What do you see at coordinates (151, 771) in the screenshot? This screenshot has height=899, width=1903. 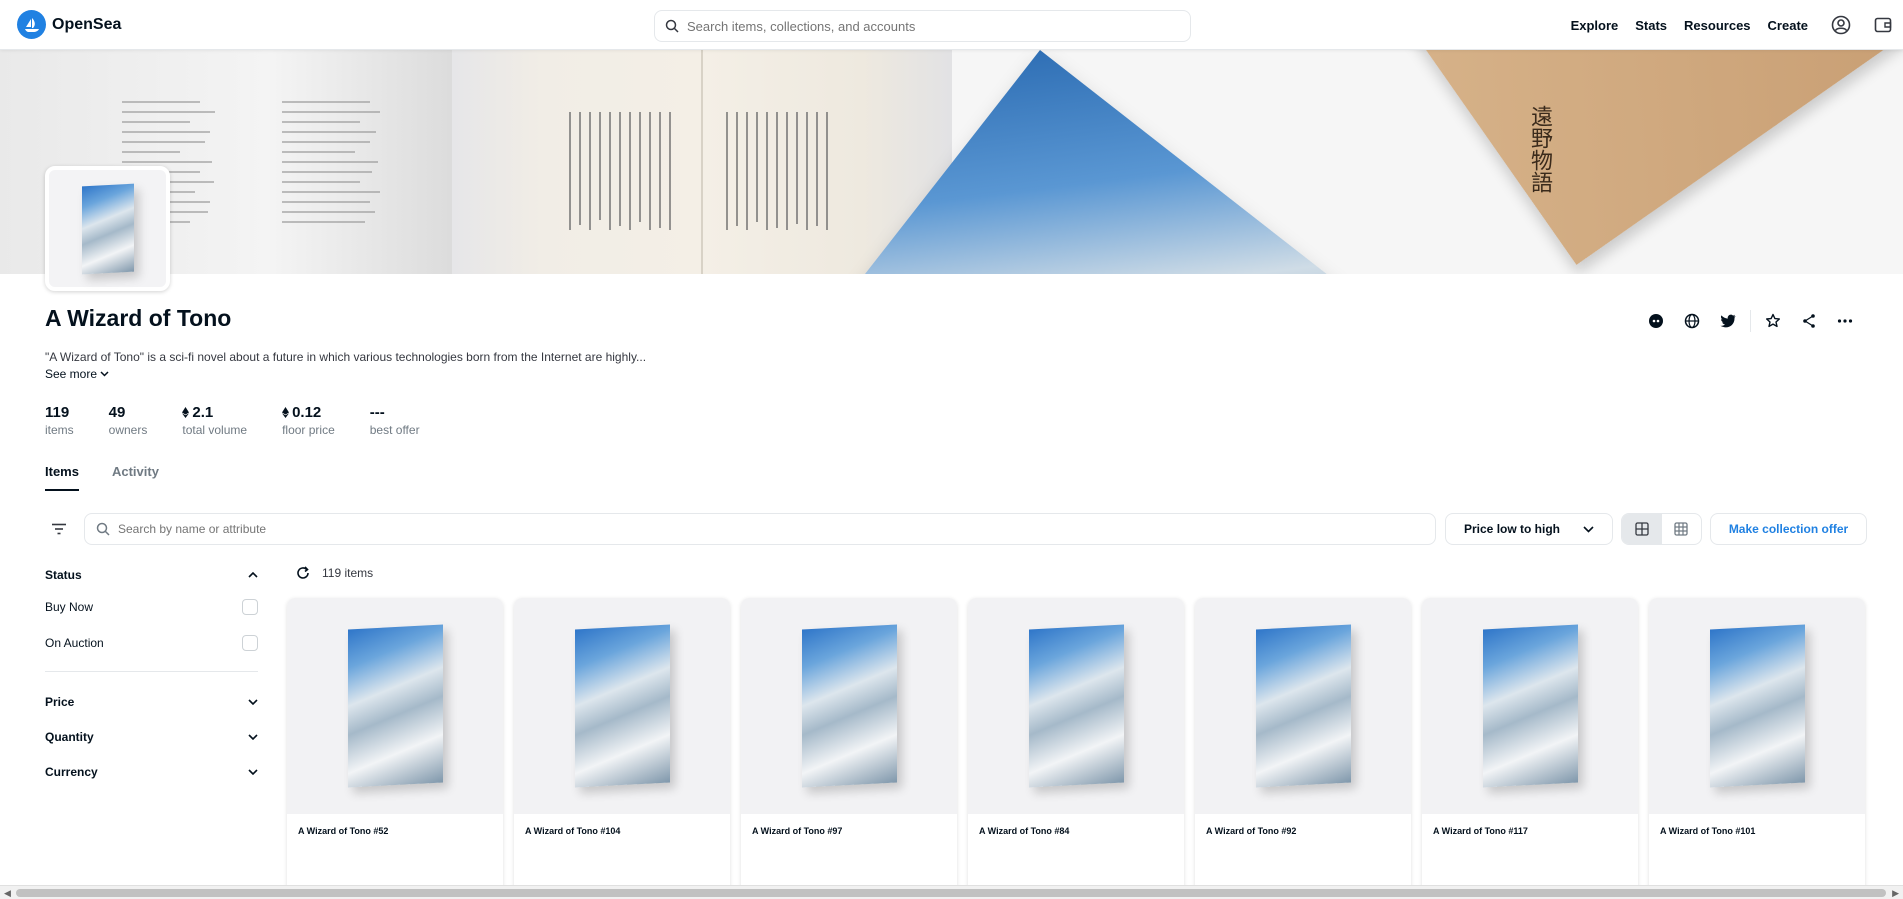 I see `filter-currency-header: Currency` at bounding box center [151, 771].